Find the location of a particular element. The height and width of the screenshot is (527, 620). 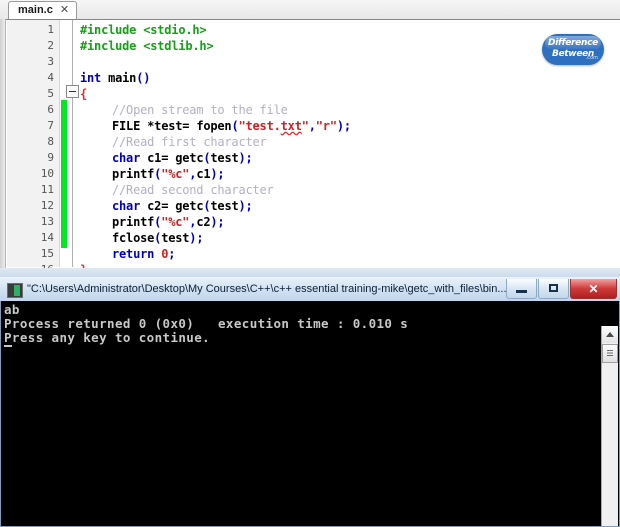

line-number: 12 is located at coordinates (47, 205).